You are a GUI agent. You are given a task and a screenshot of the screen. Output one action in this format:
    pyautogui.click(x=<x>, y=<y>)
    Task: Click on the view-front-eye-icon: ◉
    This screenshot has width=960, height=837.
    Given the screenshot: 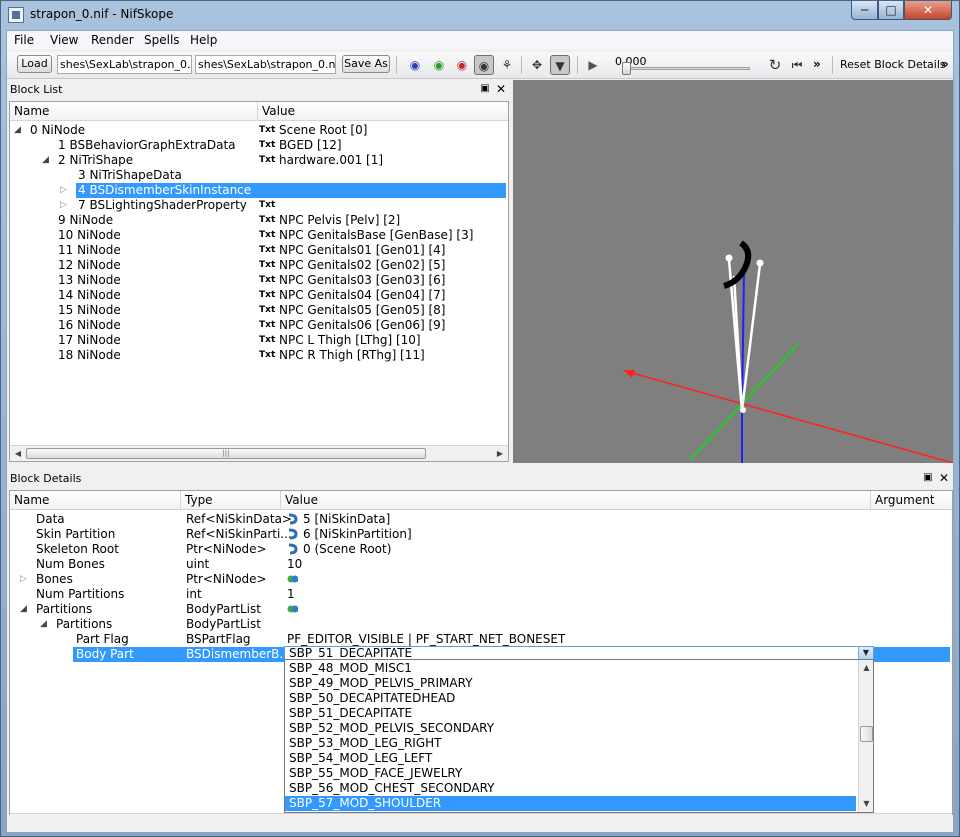 What is the action you would take?
    pyautogui.click(x=439, y=65)
    